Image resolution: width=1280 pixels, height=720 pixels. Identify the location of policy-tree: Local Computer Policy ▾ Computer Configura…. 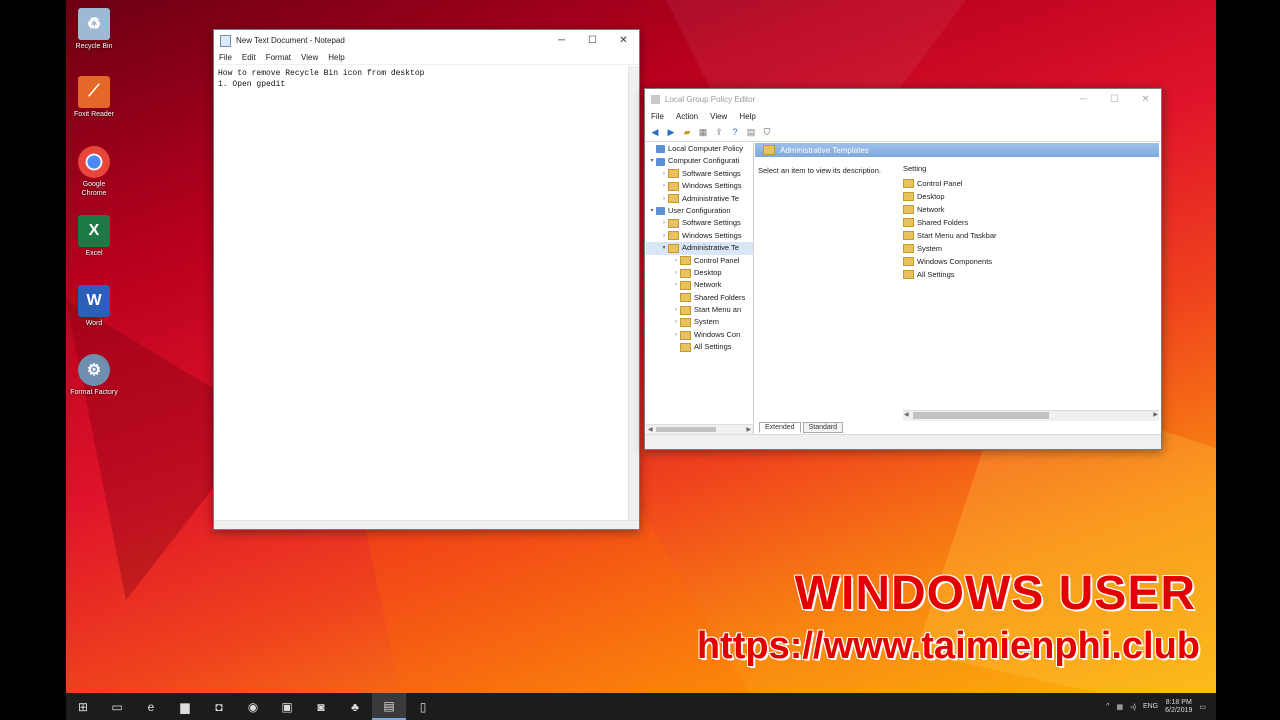
(700, 288).